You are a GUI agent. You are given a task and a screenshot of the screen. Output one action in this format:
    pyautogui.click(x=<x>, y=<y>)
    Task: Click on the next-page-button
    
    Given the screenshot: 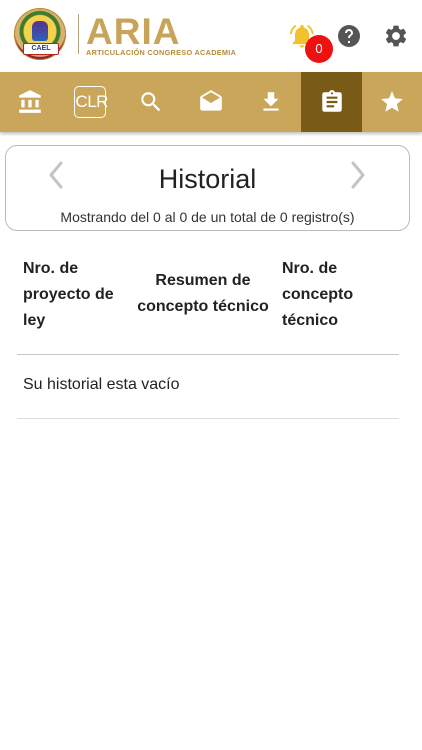 What is the action you would take?
    pyautogui.click(x=358, y=175)
    